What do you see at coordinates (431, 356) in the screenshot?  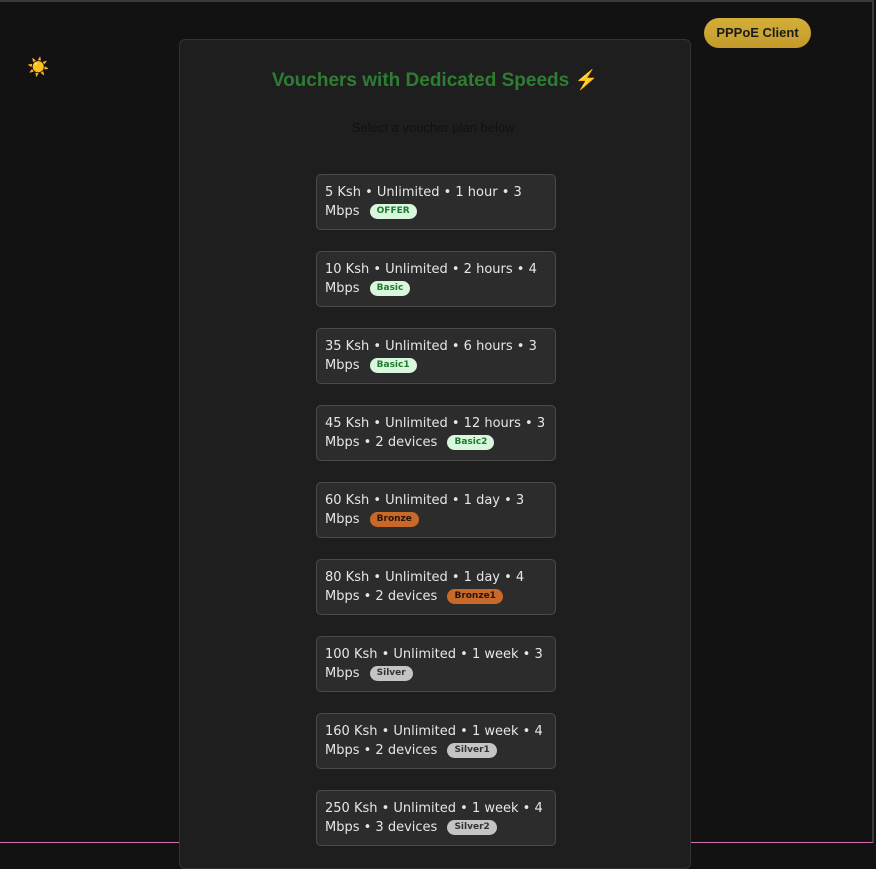 I see `plan-description: 35 Ksh • Unlimited • 6 hours • 3 Mbps` at bounding box center [431, 356].